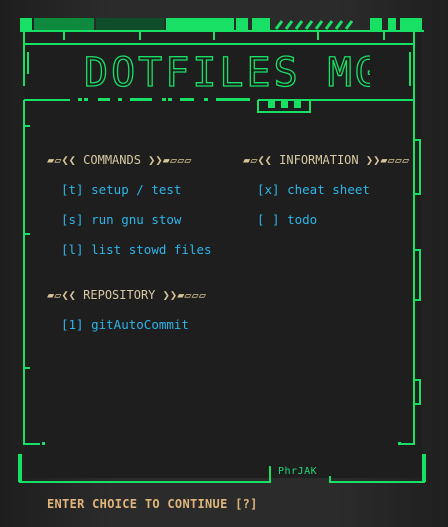 The width and height of the screenshot is (448, 527). What do you see at coordinates (121, 189) in the screenshot?
I see `menu-item-setup-test: [t] setup / test` at bounding box center [121, 189].